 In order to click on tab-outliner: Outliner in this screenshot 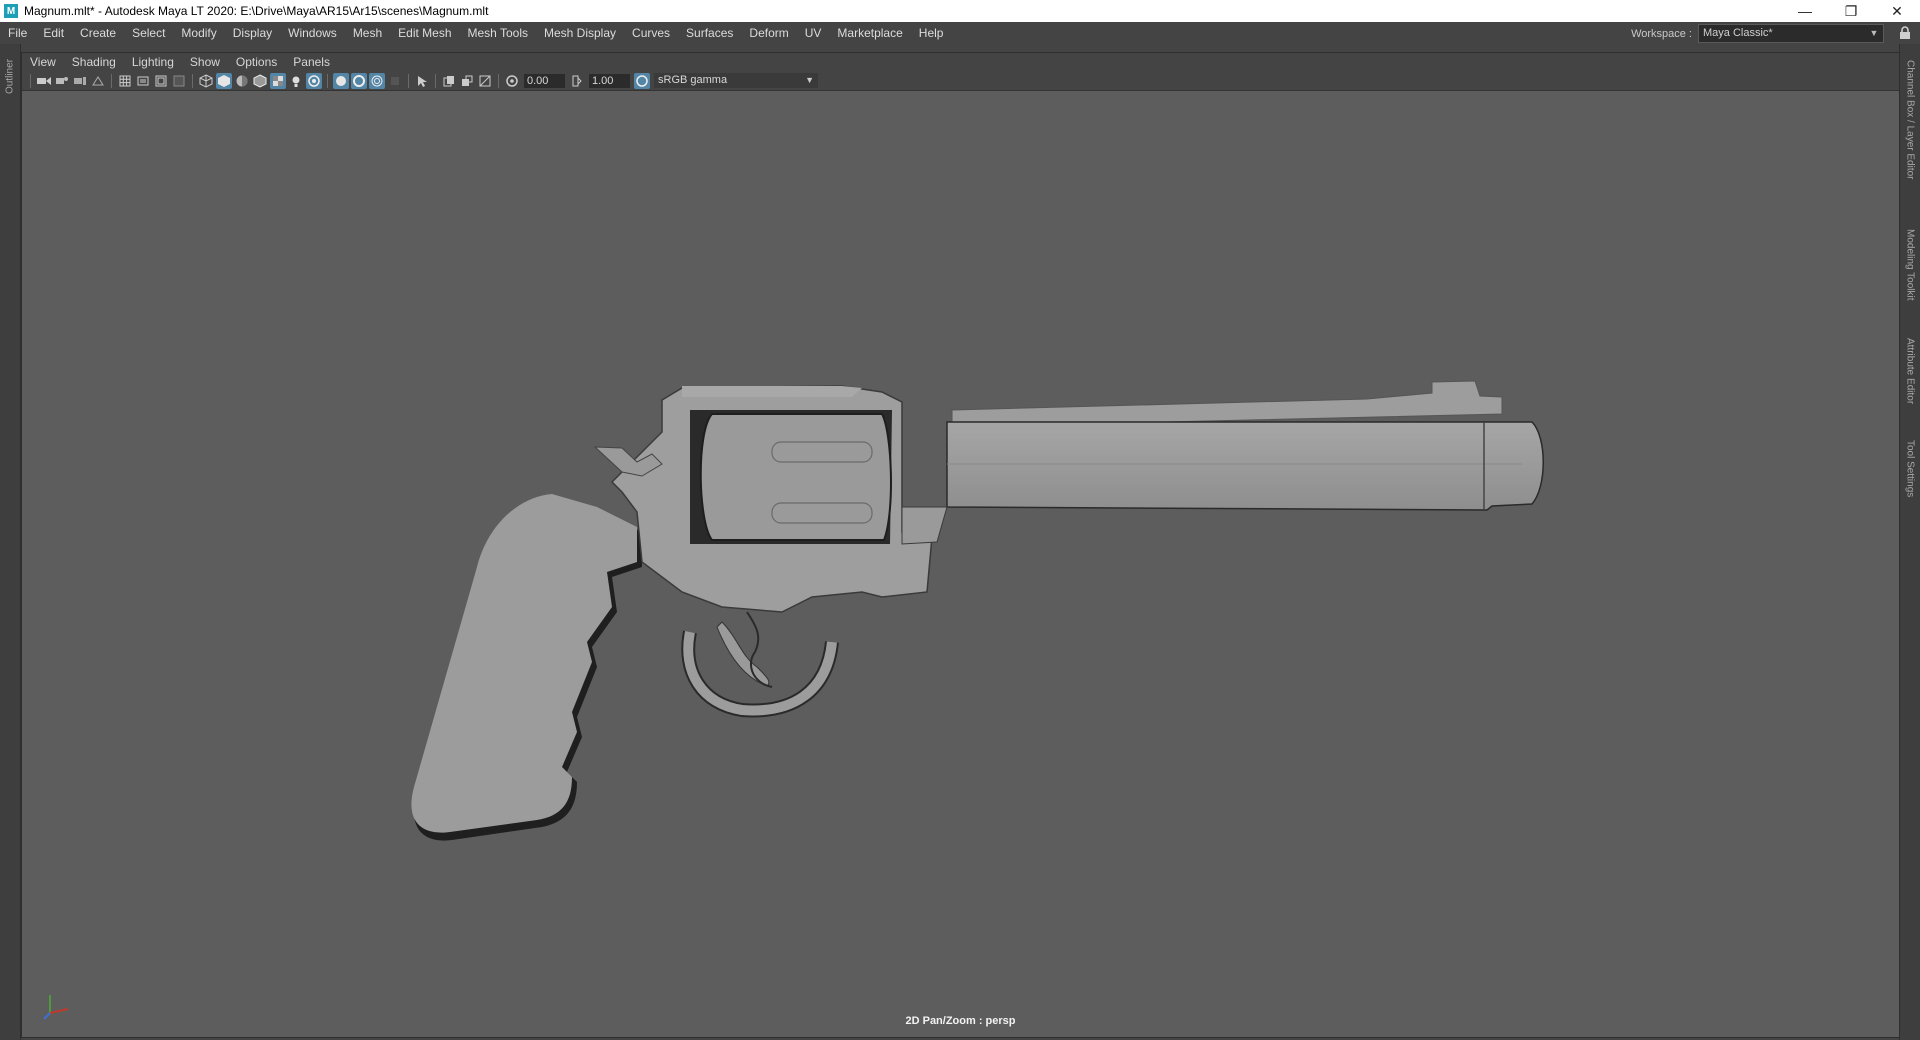, I will do `click(10, 76)`.